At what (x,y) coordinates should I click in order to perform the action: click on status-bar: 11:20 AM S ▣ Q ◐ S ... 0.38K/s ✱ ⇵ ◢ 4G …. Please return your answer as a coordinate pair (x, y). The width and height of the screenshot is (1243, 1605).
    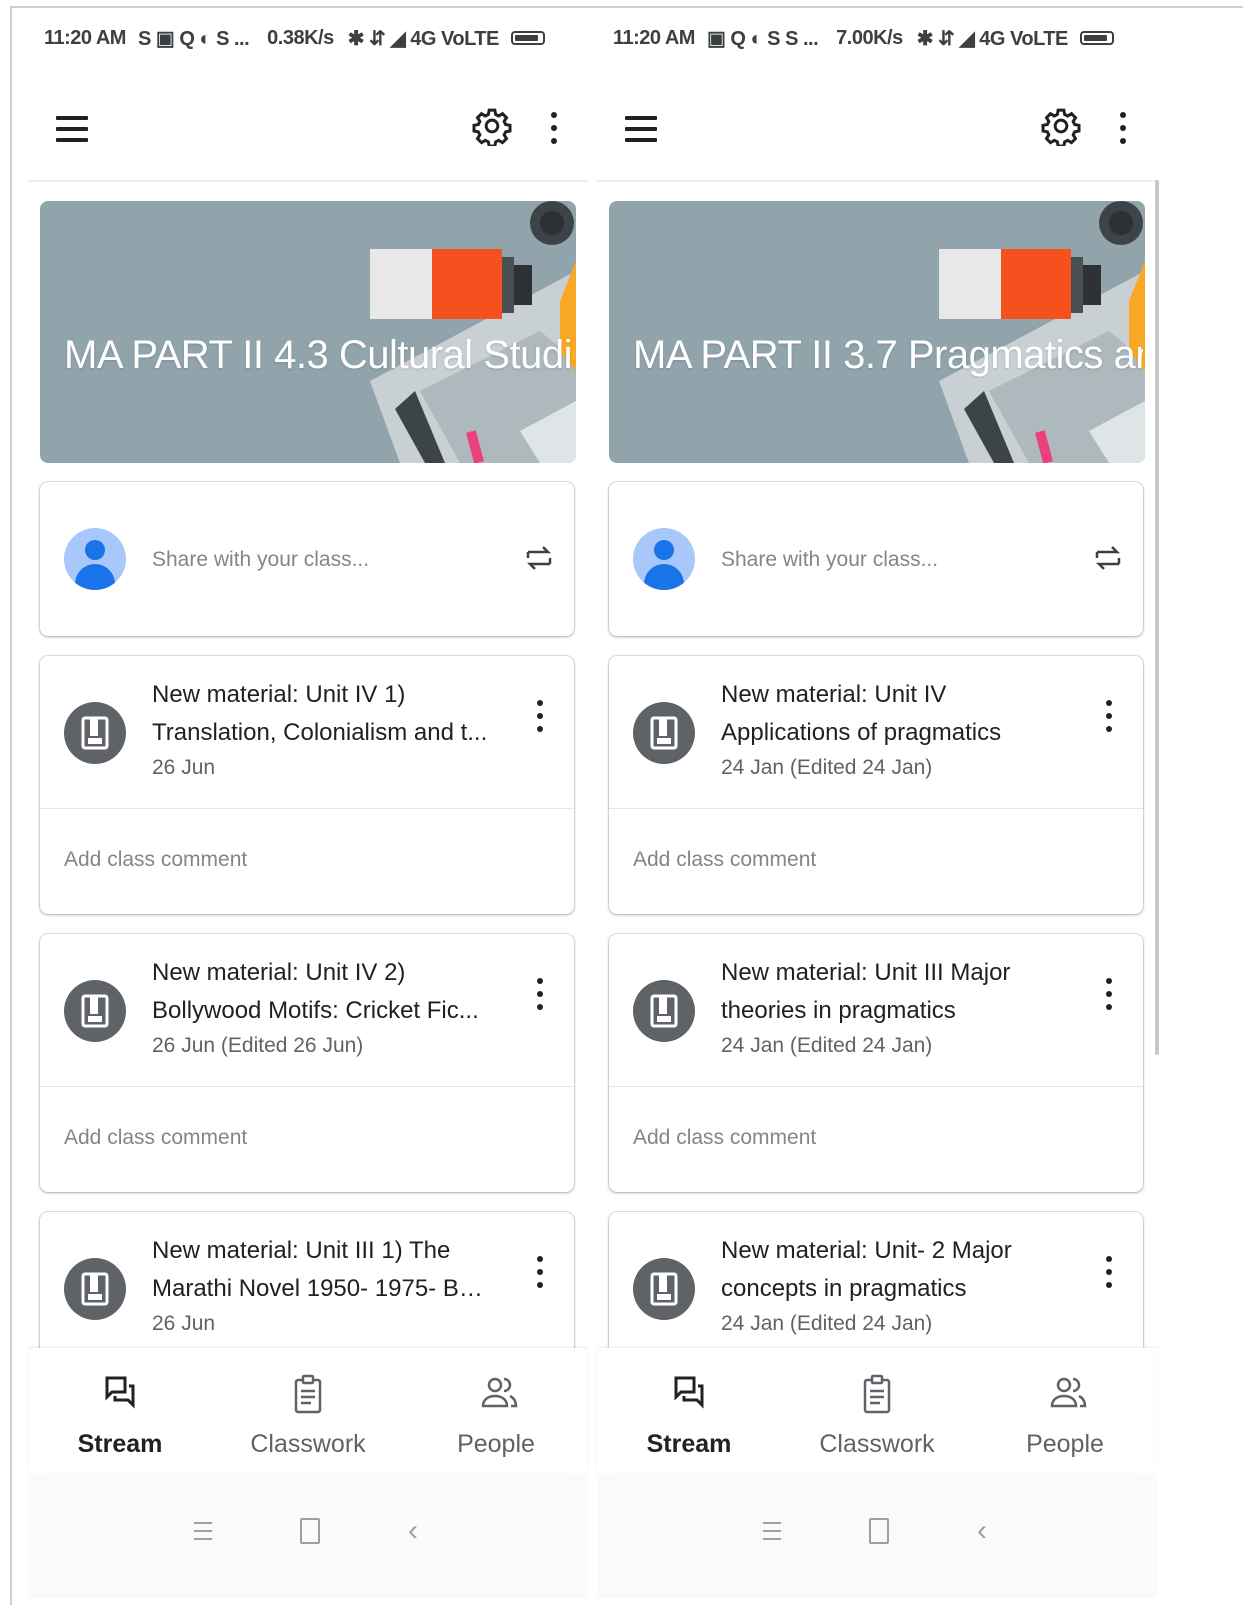
    Looking at the image, I should click on (308, 38).